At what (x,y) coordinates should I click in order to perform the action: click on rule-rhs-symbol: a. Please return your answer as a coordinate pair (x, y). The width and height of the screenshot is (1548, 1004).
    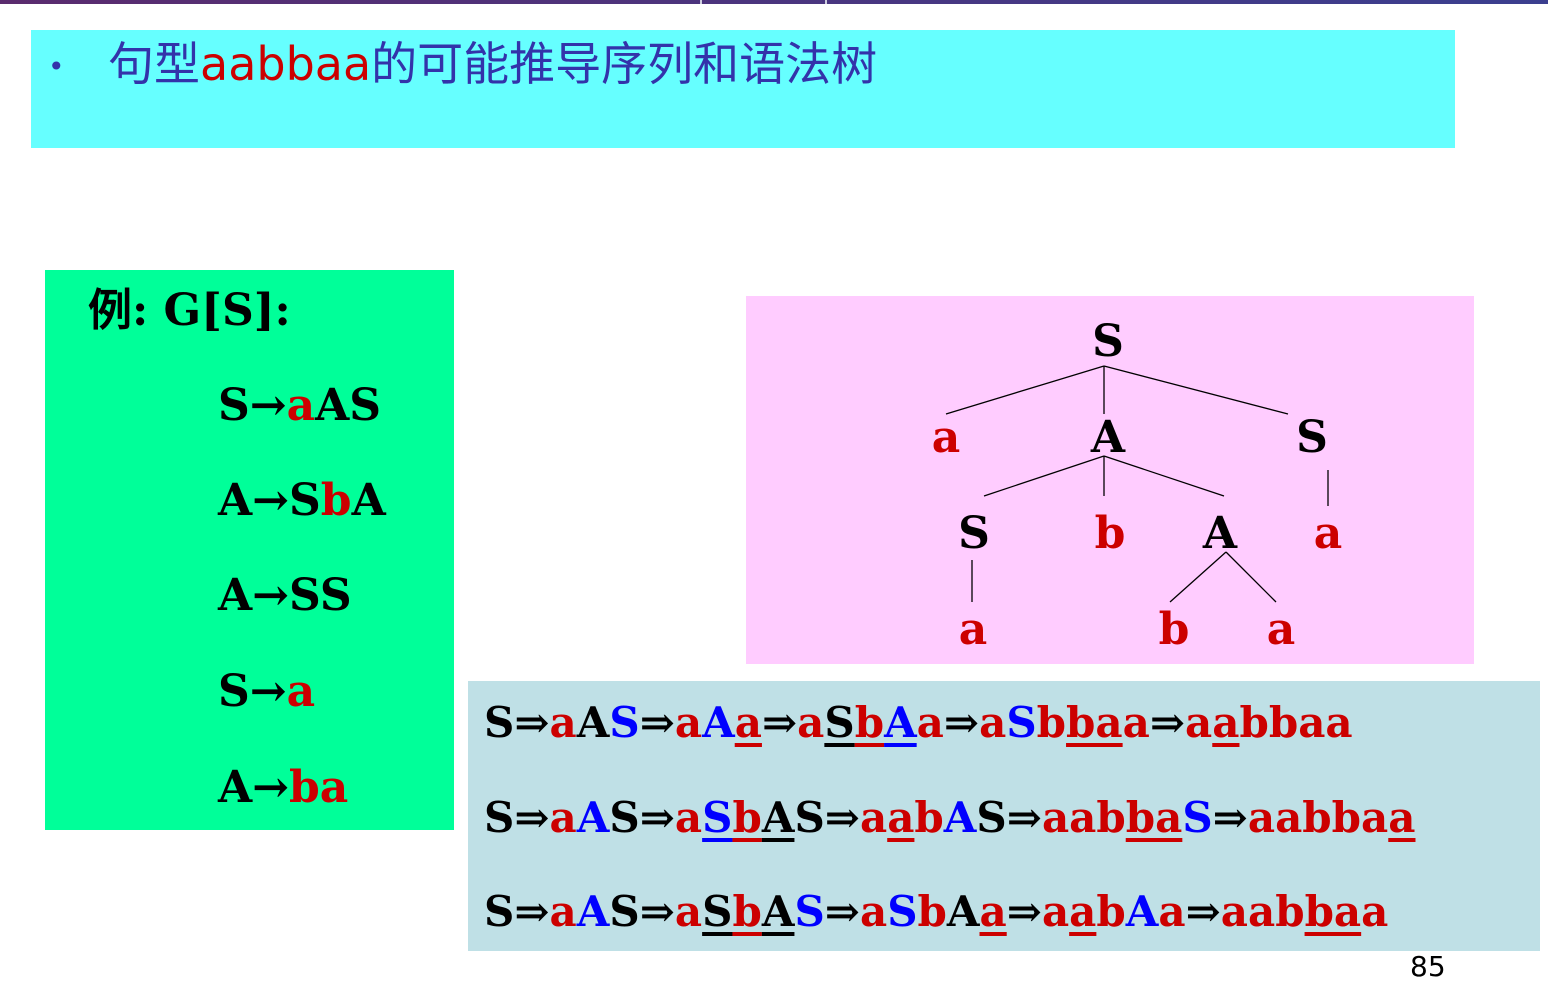
    Looking at the image, I should click on (301, 691).